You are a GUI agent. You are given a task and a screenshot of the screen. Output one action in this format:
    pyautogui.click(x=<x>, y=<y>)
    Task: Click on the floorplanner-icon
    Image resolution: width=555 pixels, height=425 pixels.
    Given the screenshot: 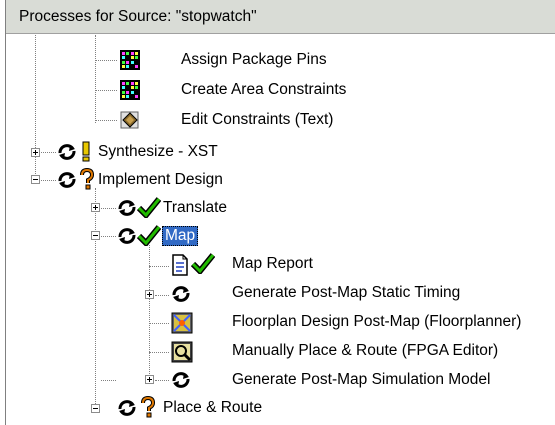 What is the action you would take?
    pyautogui.click(x=182, y=325)
    